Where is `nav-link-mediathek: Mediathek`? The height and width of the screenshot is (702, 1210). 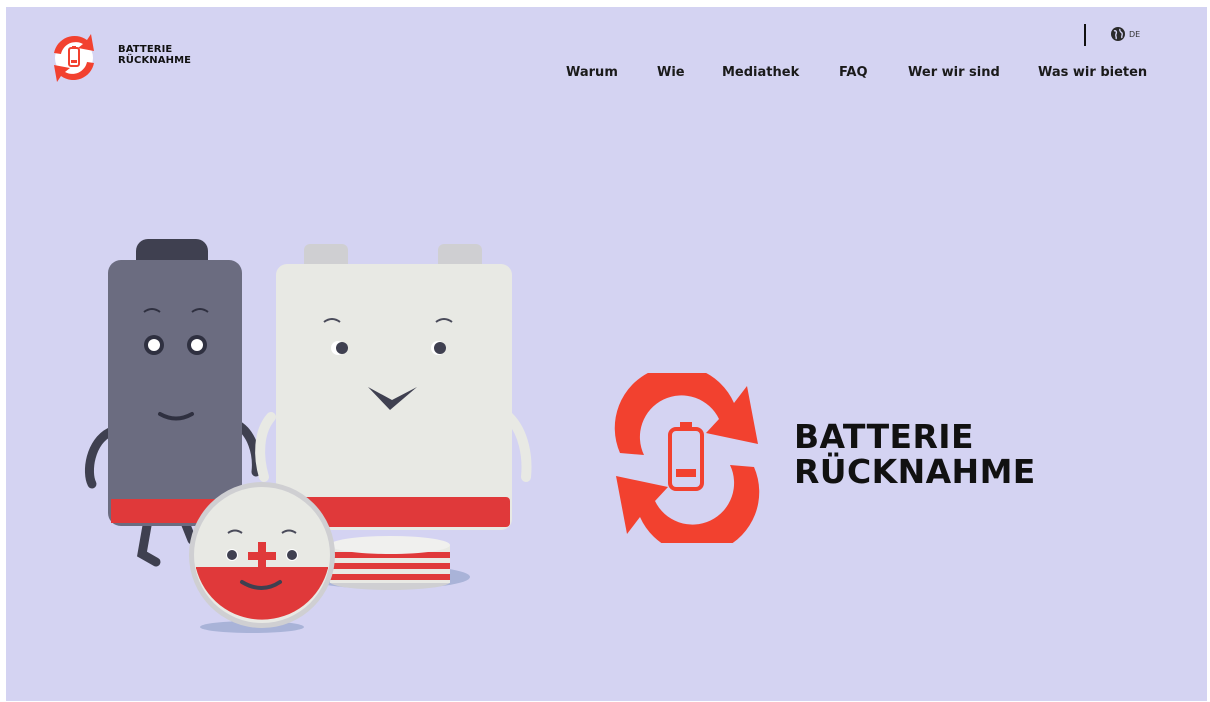
nav-link-mediathek: Mediathek is located at coordinates (760, 72).